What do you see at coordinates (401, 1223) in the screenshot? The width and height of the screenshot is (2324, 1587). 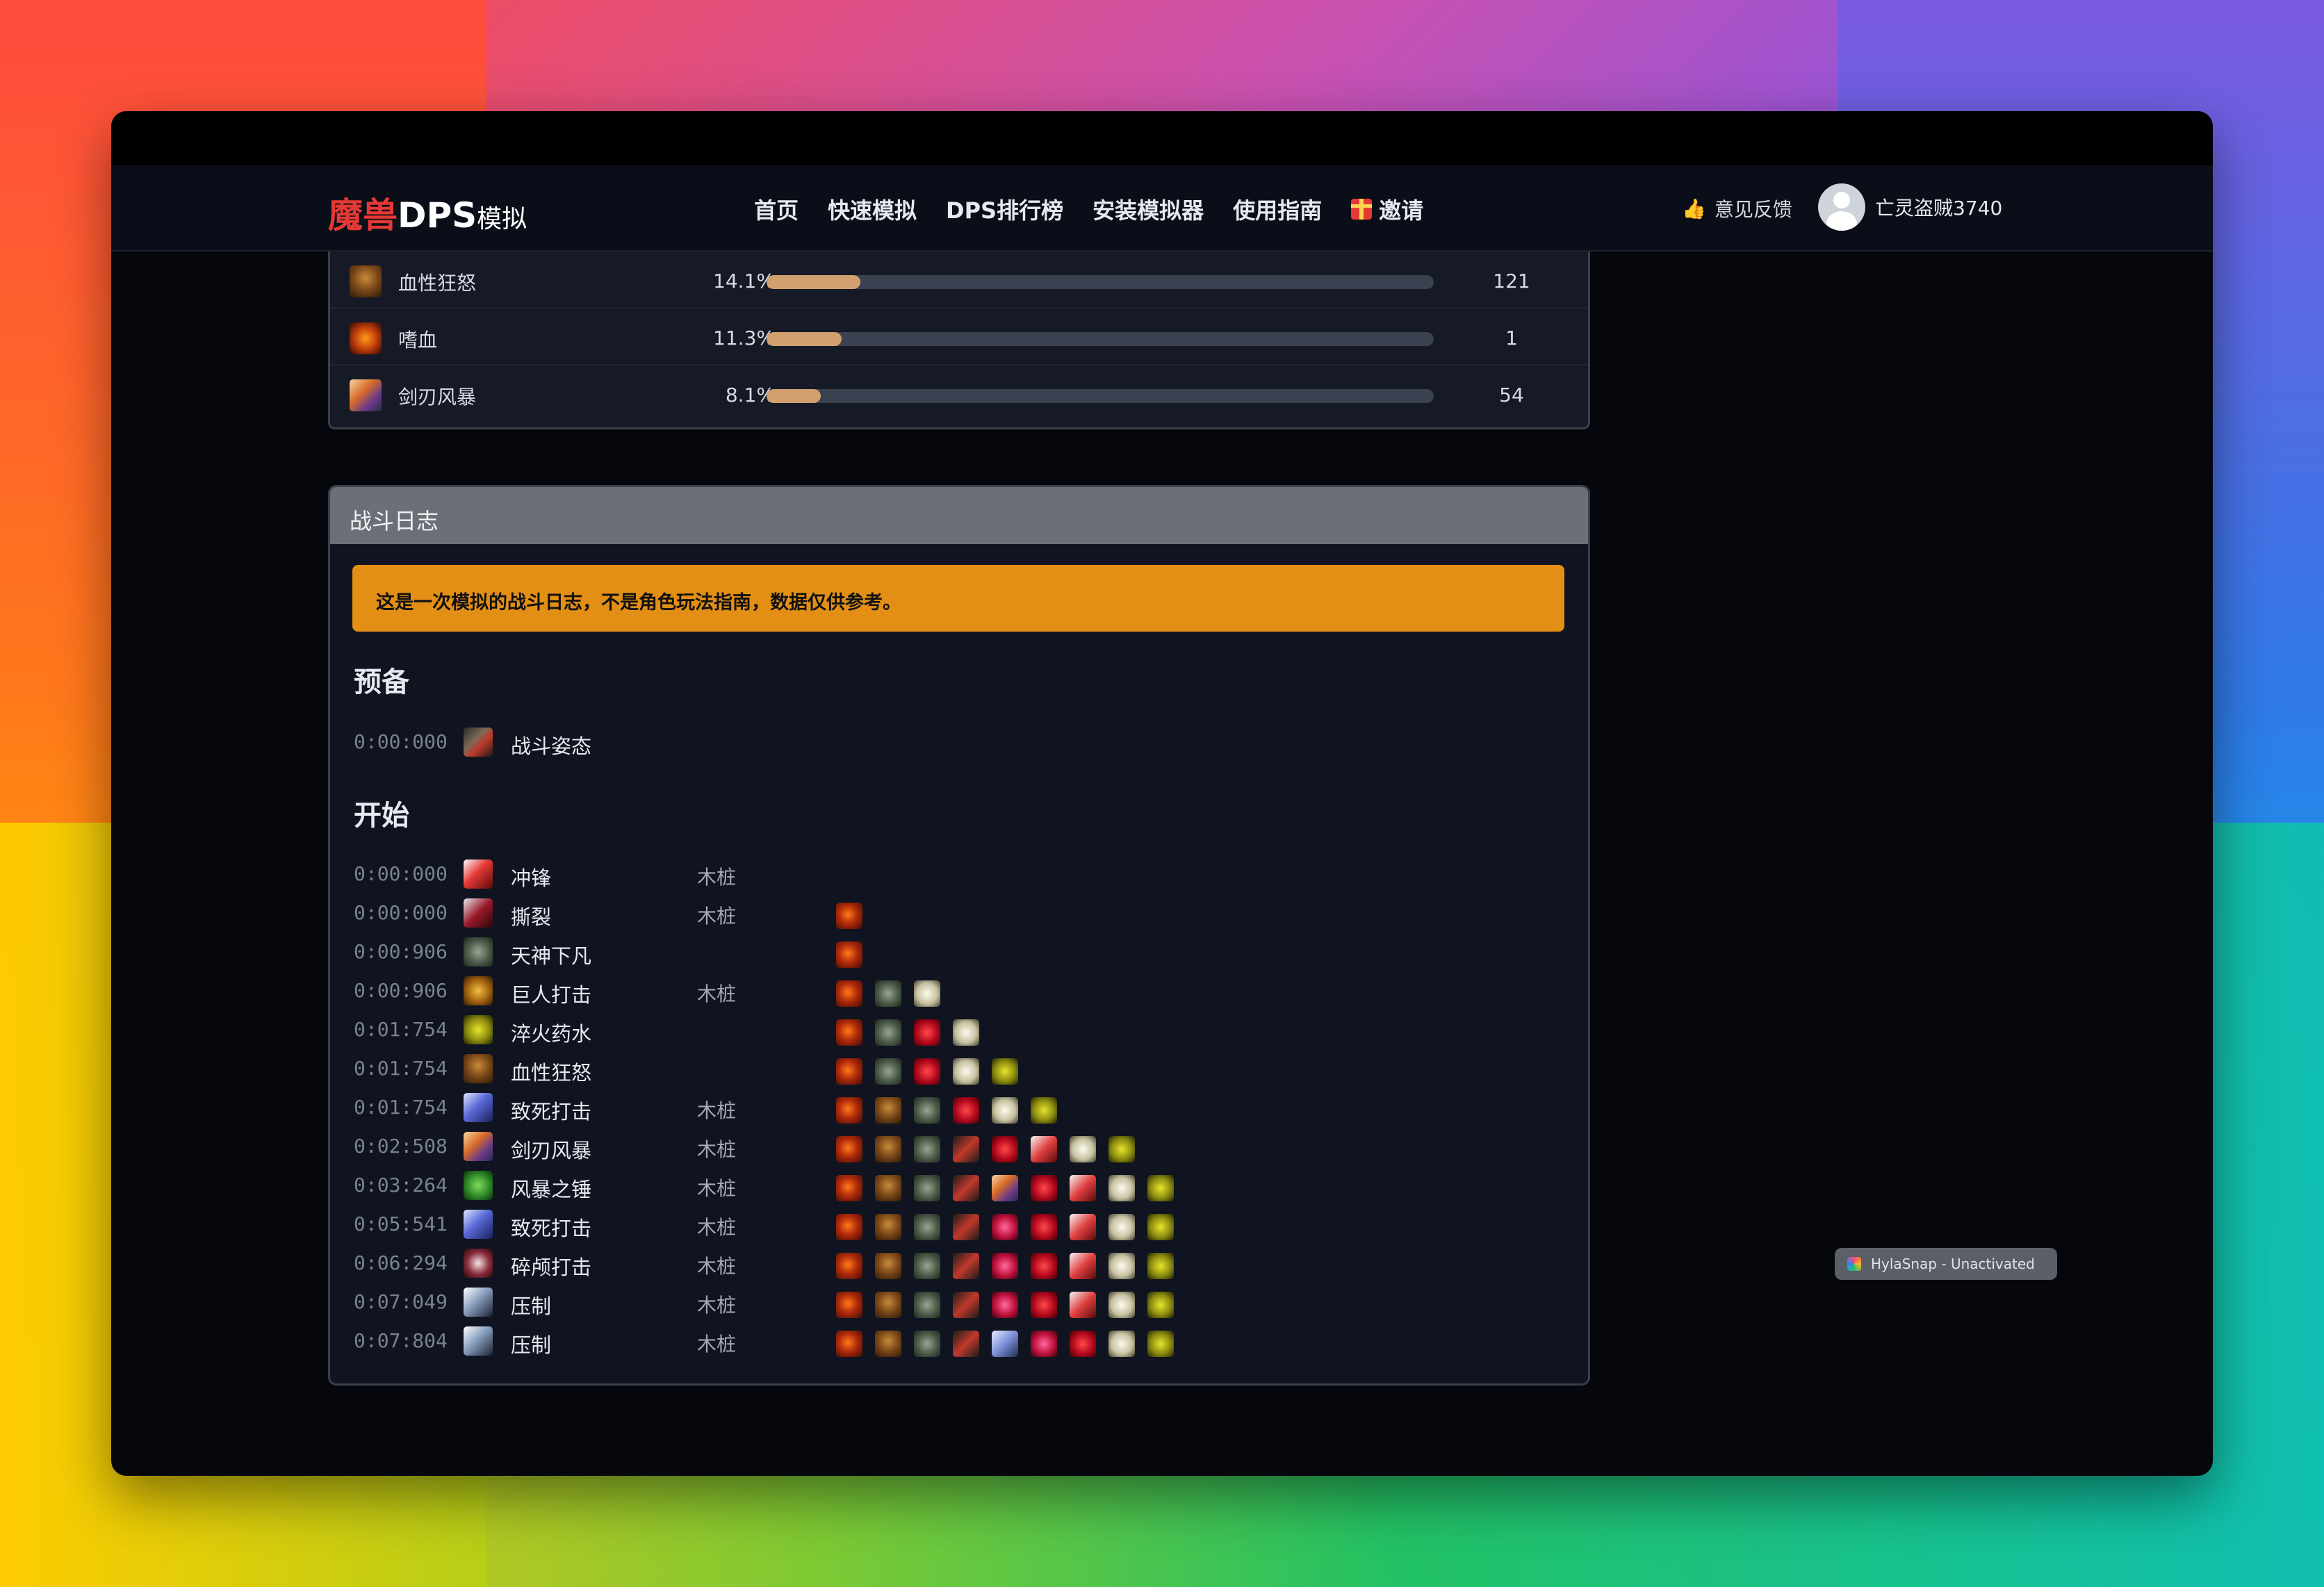 I see `event-time: 0:05:541` at bounding box center [401, 1223].